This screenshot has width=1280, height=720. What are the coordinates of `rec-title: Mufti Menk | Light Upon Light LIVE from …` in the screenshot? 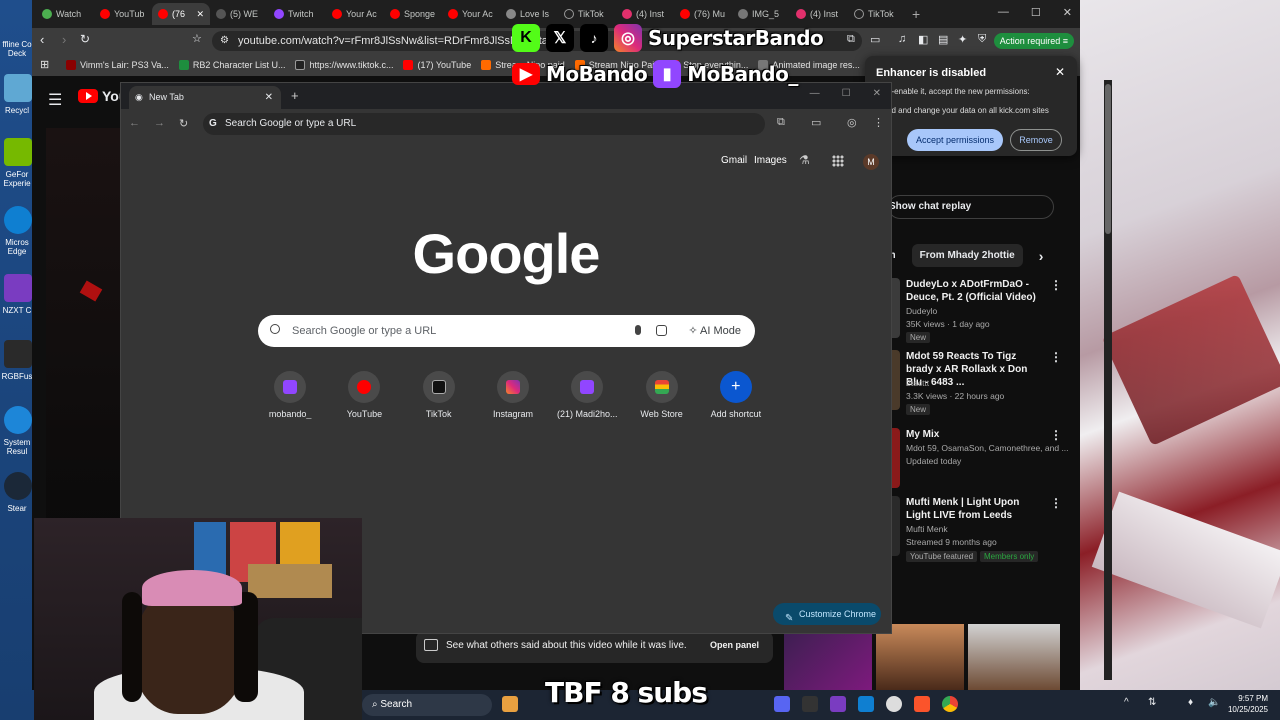 It's located at (976, 509).